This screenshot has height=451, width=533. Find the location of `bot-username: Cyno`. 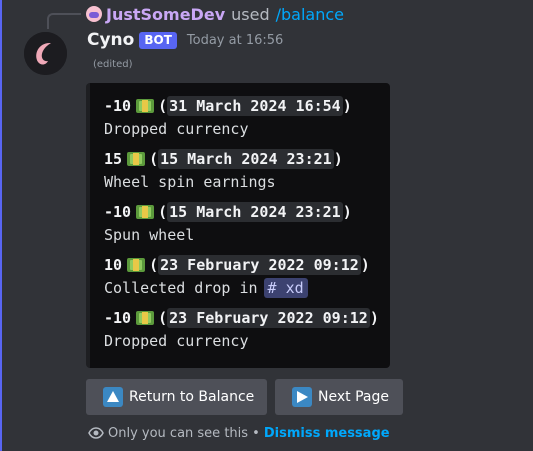

bot-username: Cyno is located at coordinates (110, 40).